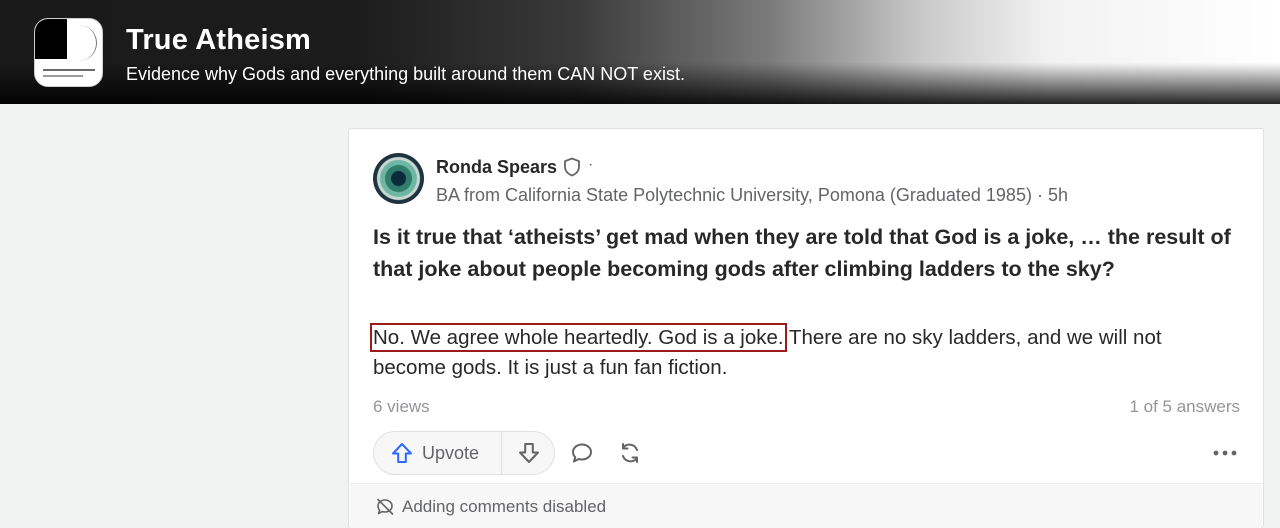  I want to click on ellipsis-icon, so click(1225, 453).